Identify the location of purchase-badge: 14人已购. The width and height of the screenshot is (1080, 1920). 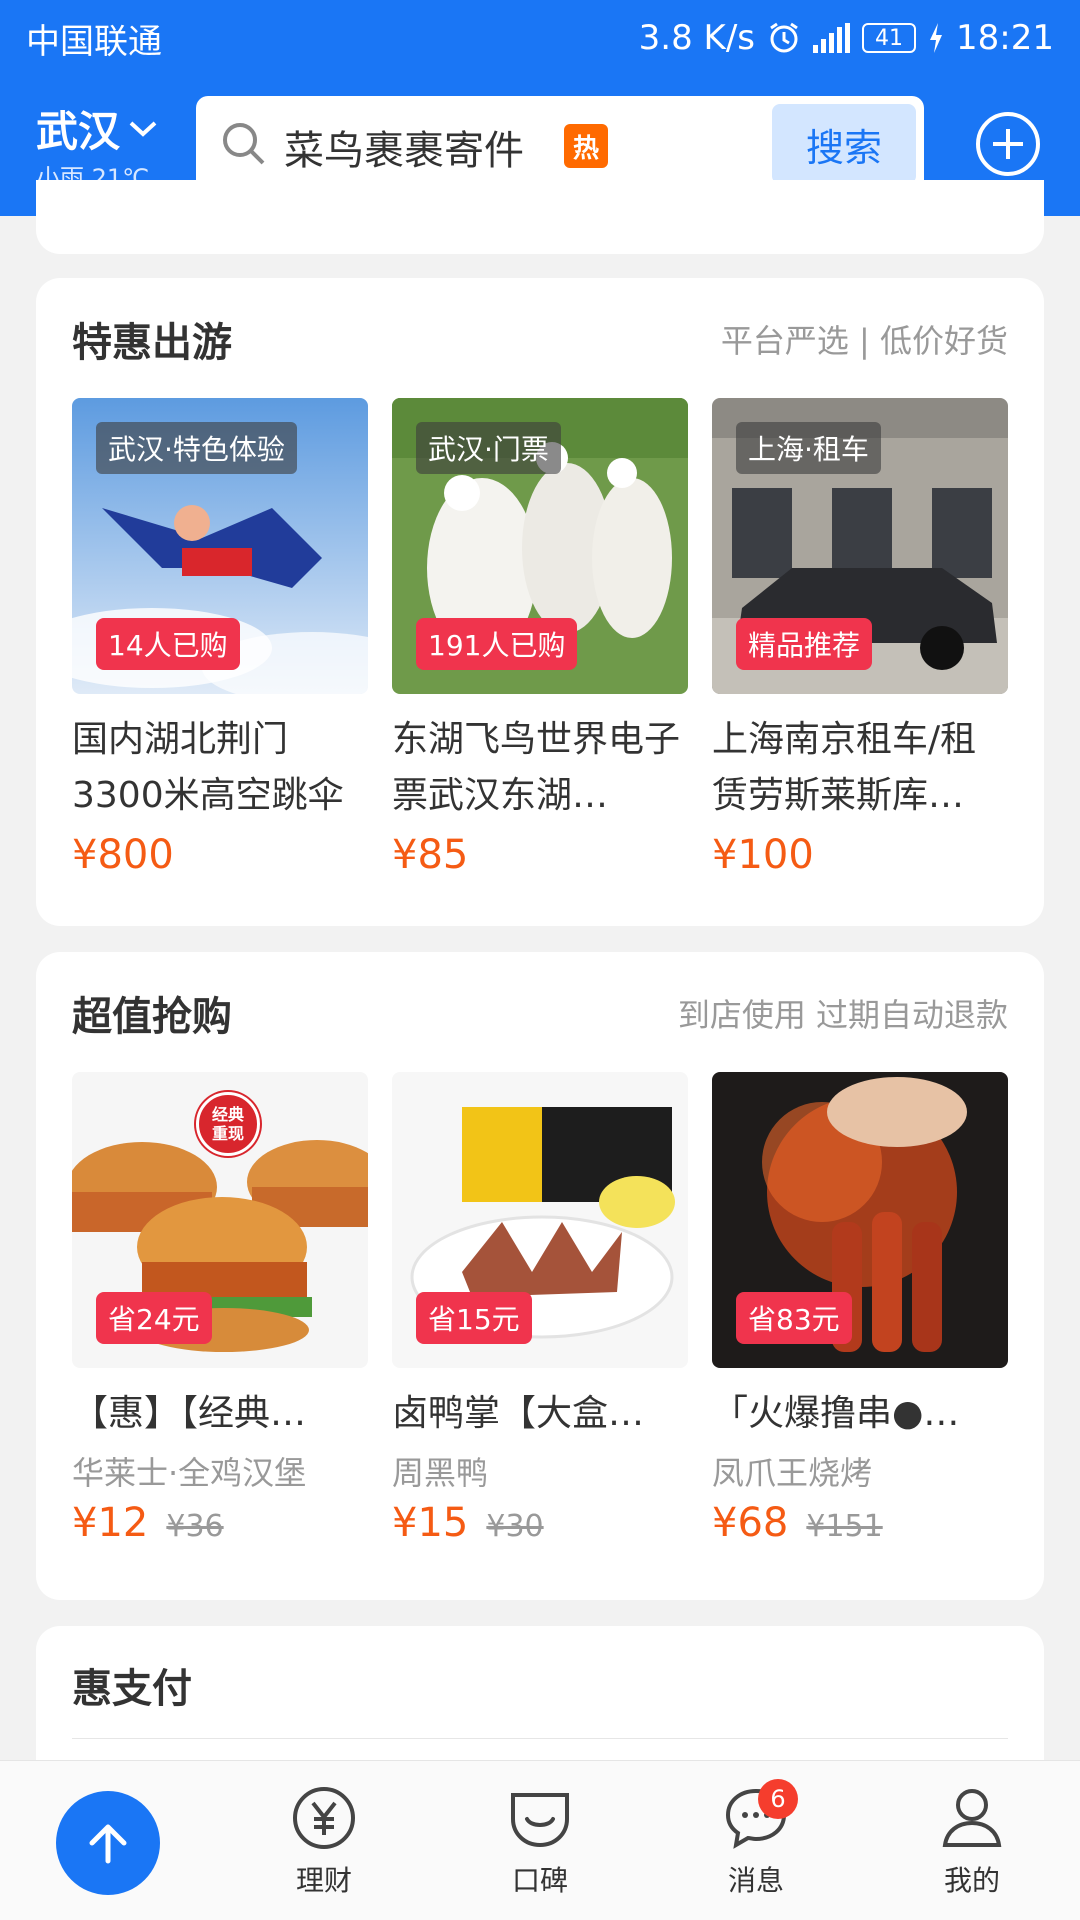
(168, 644).